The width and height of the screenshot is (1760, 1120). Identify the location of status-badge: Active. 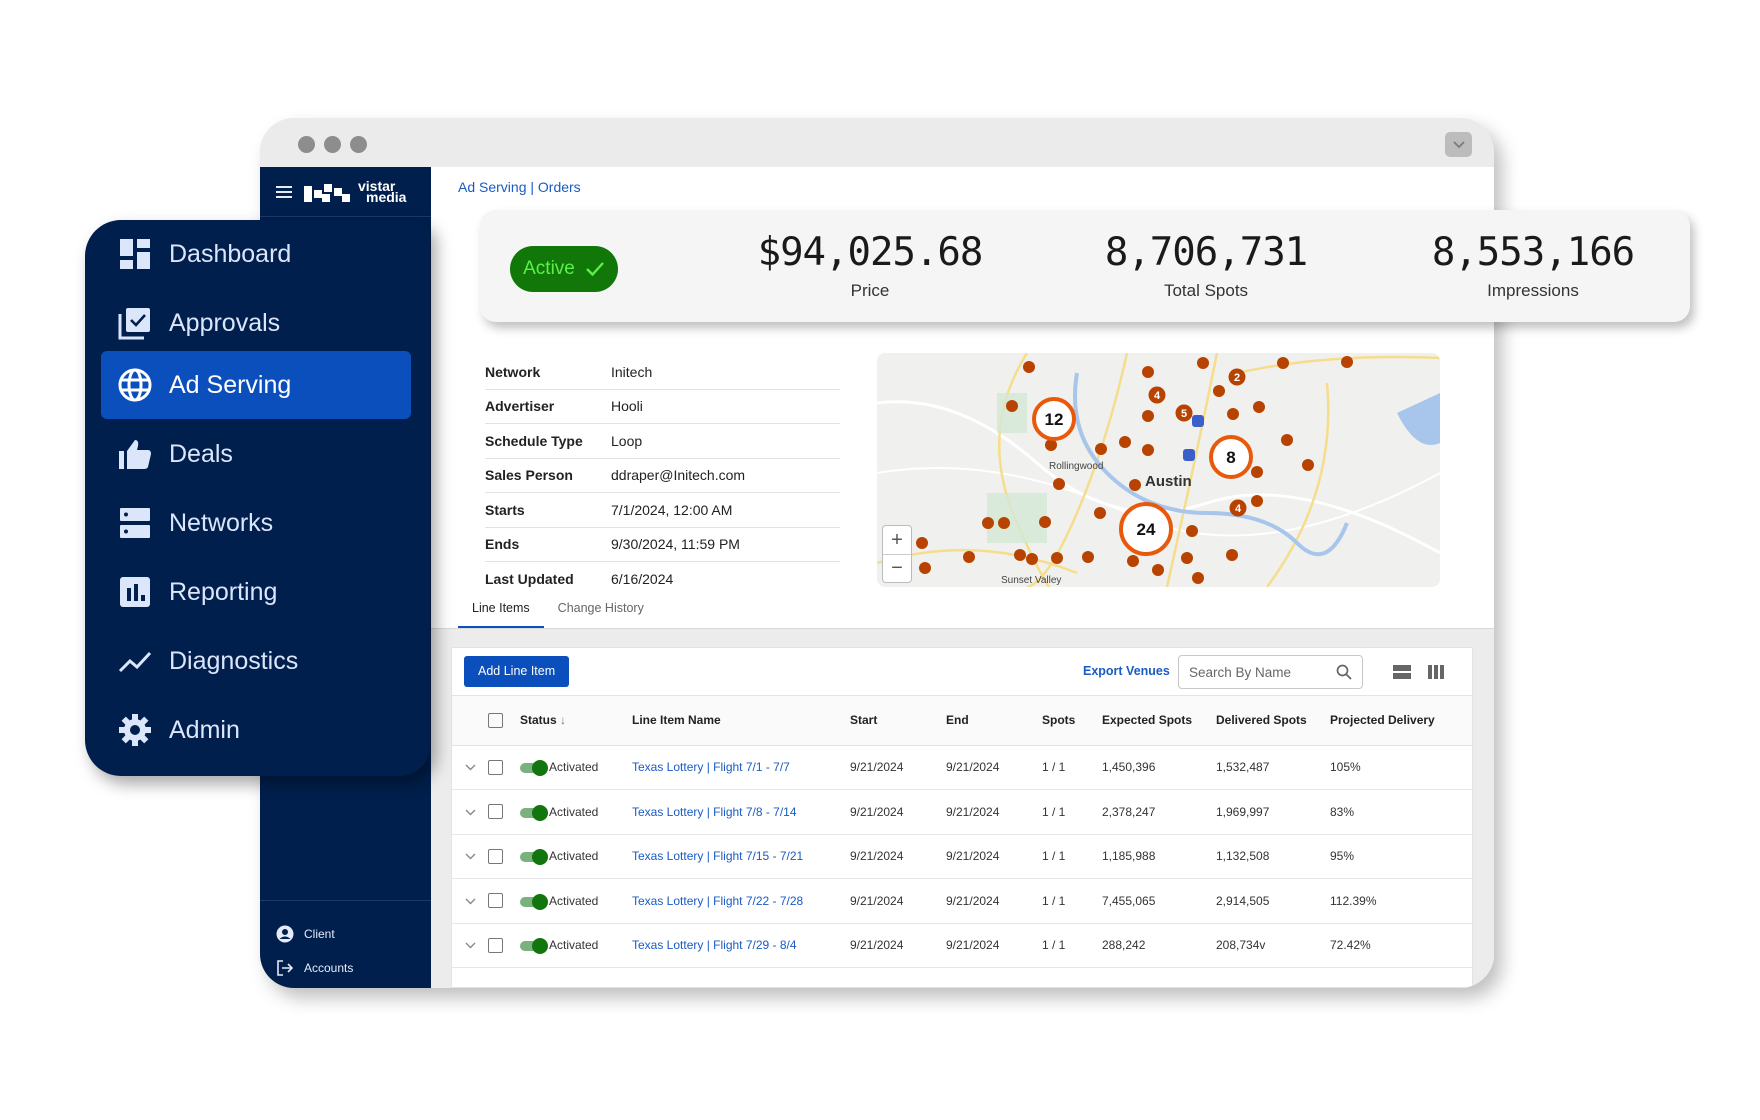
(564, 269).